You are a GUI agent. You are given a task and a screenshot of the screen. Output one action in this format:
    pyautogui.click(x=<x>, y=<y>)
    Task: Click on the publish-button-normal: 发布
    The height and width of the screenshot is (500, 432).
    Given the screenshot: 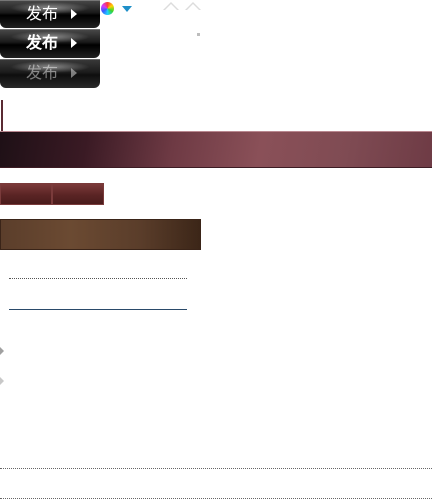 What is the action you would take?
    pyautogui.click(x=50, y=14)
    